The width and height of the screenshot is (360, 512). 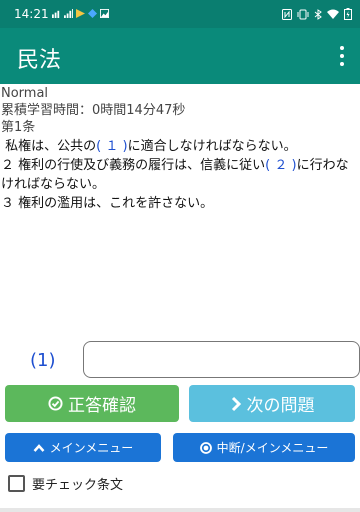 I want to click on check-article-checkbox, so click(x=16, y=483).